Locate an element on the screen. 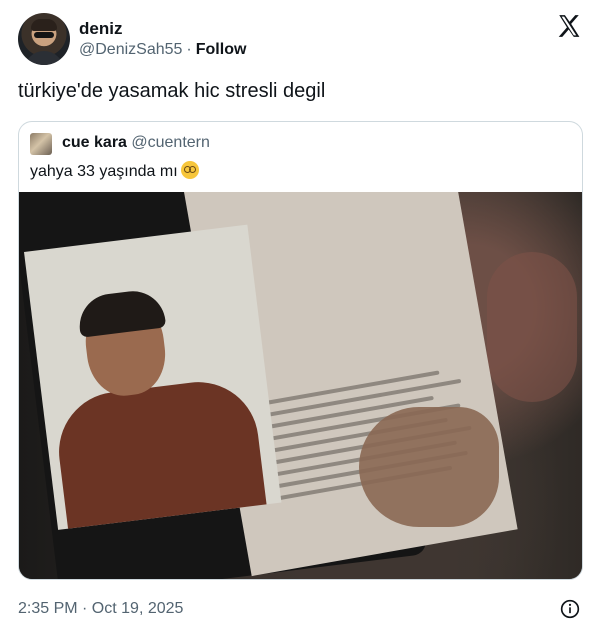 This screenshot has width=600, height=640. flushed-face-emoji-icon is located at coordinates (189, 170).